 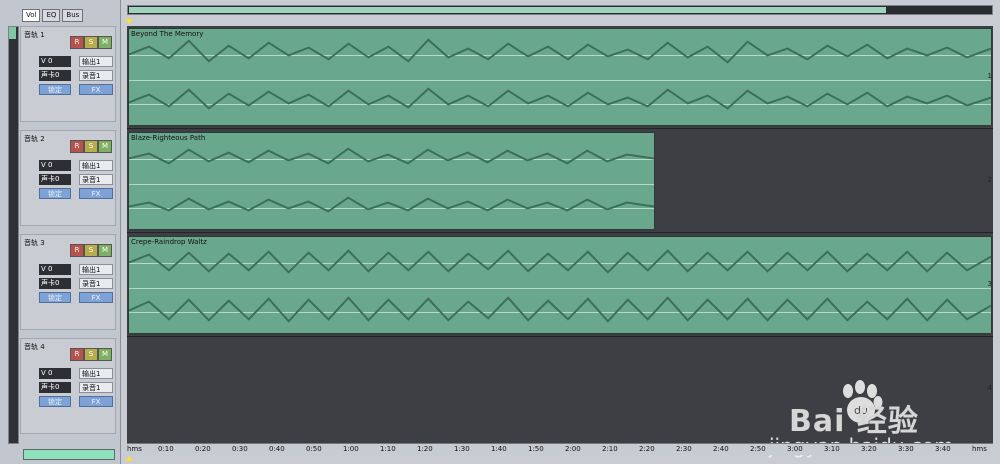 What do you see at coordinates (610, 449) in the screenshot?
I see `ruler-label: 2:10` at bounding box center [610, 449].